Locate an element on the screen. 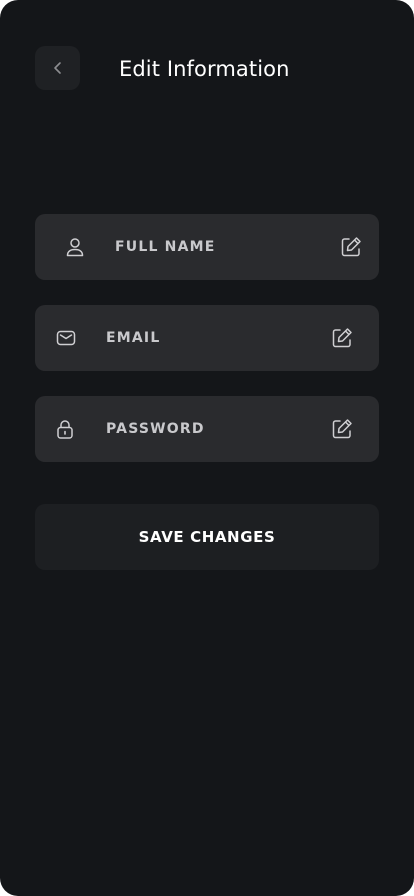 The height and width of the screenshot is (896, 414). save-changes-button: SAVE CHANGES is located at coordinates (207, 537).